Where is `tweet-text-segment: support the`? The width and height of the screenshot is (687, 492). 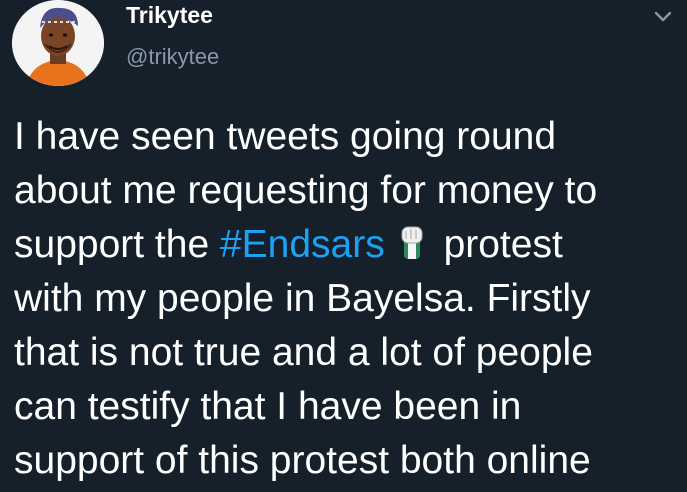 tweet-text-segment: support the is located at coordinates (117, 244).